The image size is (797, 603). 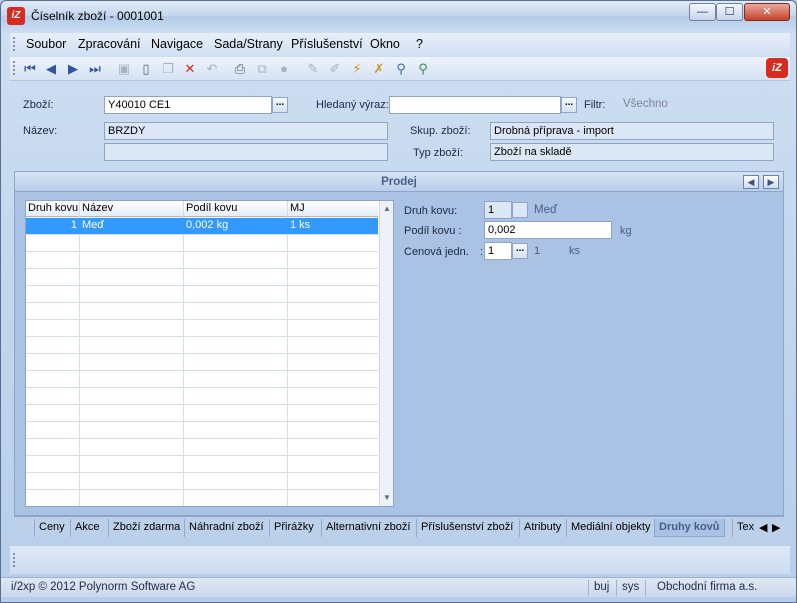 What do you see at coordinates (86, 528) in the screenshot?
I see `tab-akce: Akce` at bounding box center [86, 528].